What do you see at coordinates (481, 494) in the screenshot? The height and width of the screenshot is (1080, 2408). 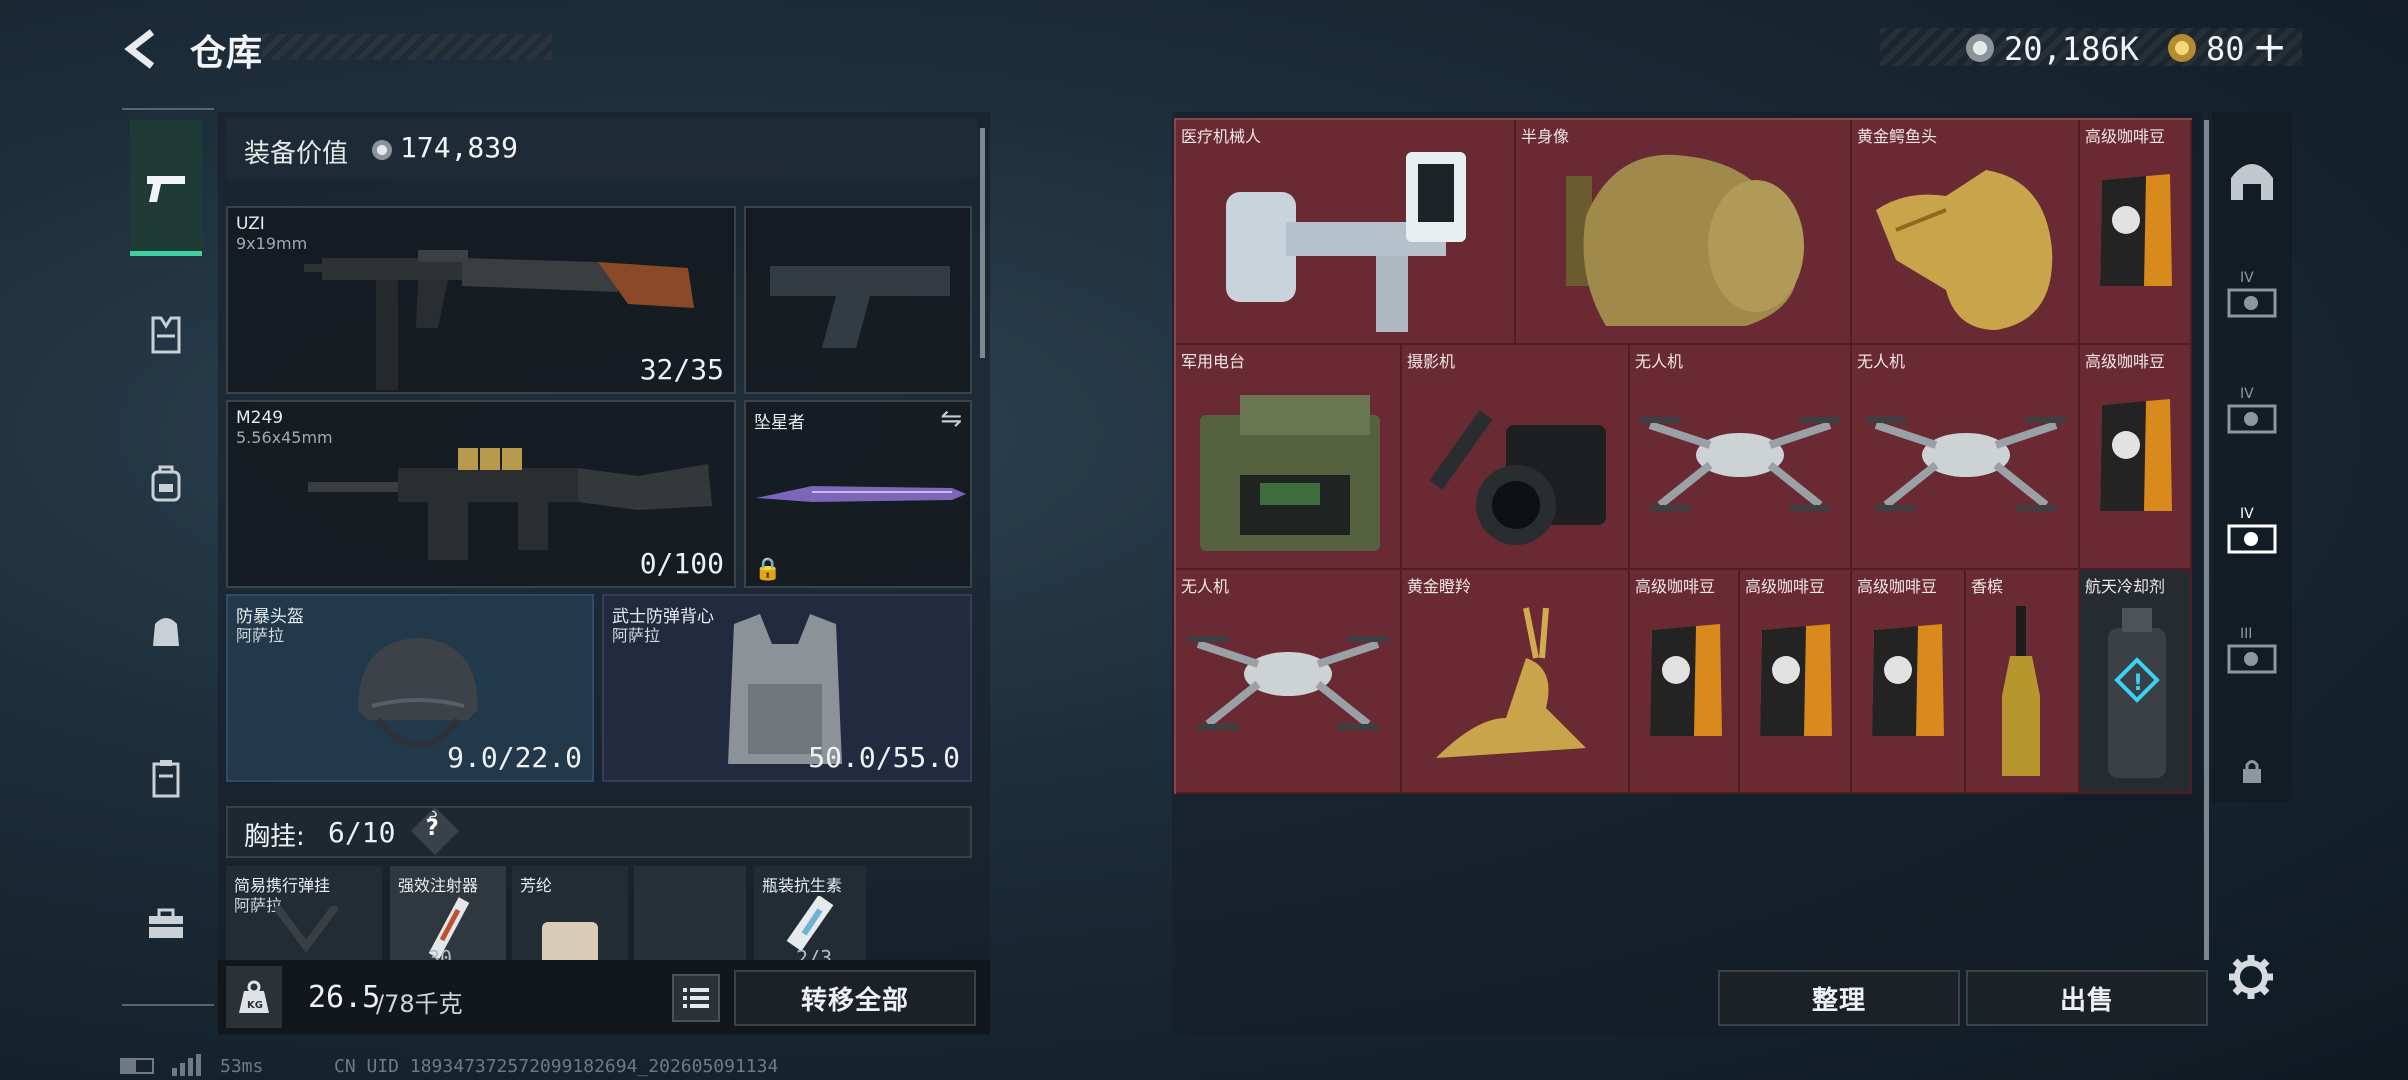 I see `weapon-slot-secondary-primary: M249 5.56x45mm 0/100` at bounding box center [481, 494].